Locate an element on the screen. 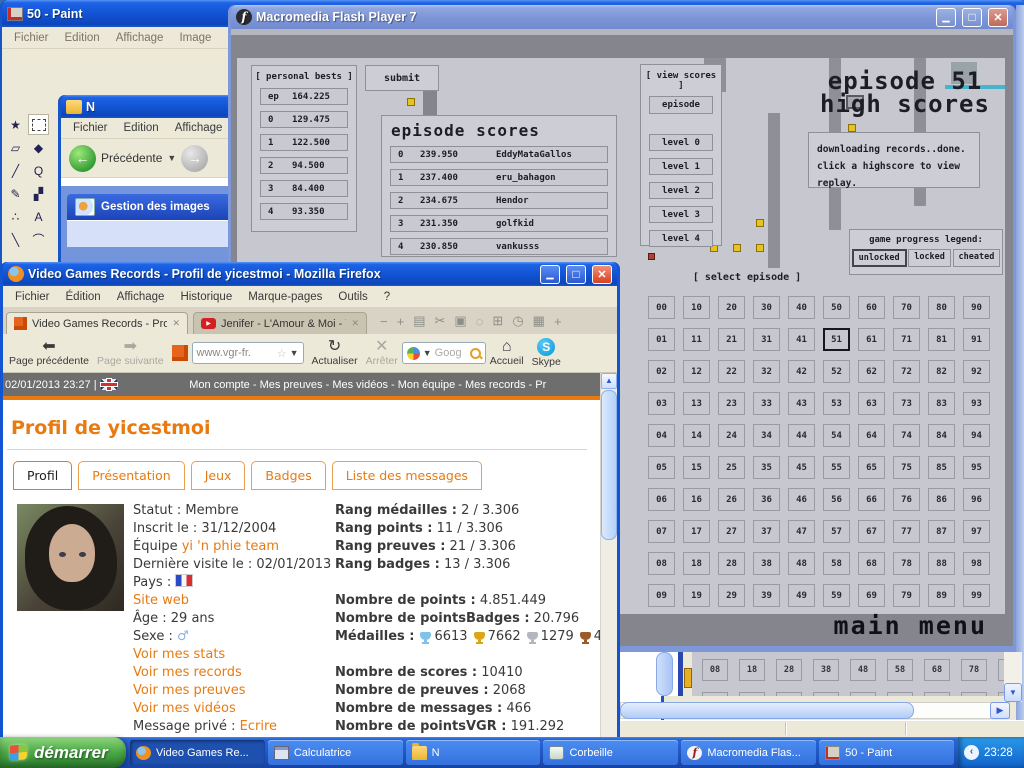 Image resolution: width=1024 pixels, height=768 pixels. episode-65: 65 is located at coordinates (871, 467).